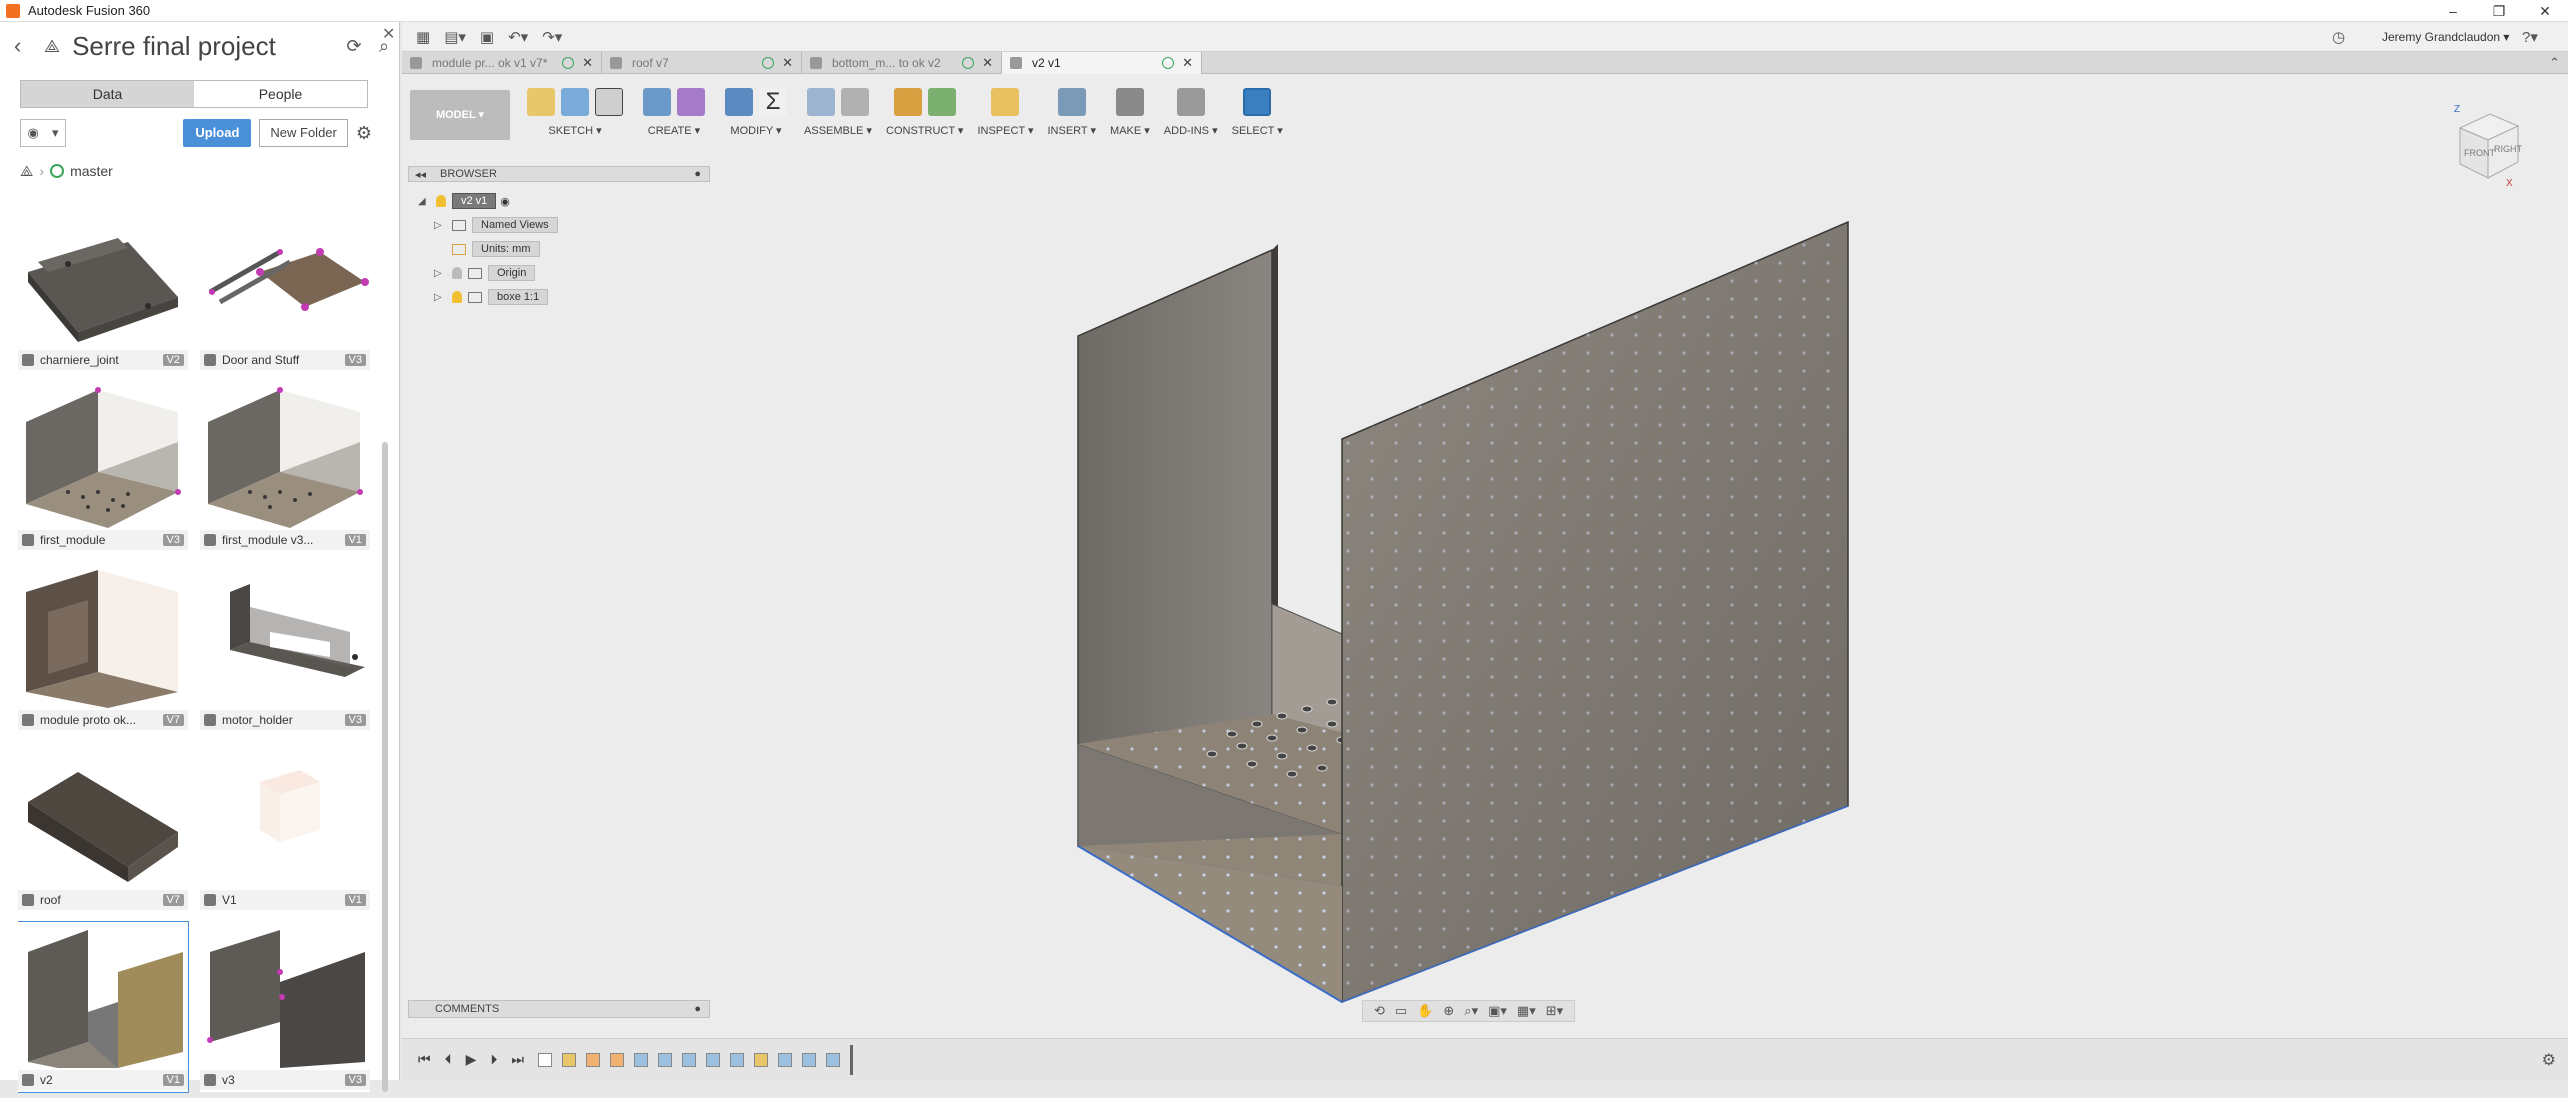 The height and width of the screenshot is (1098, 2568). I want to click on doc-tab-v2: v2 v1 ✕, so click(1102, 63).